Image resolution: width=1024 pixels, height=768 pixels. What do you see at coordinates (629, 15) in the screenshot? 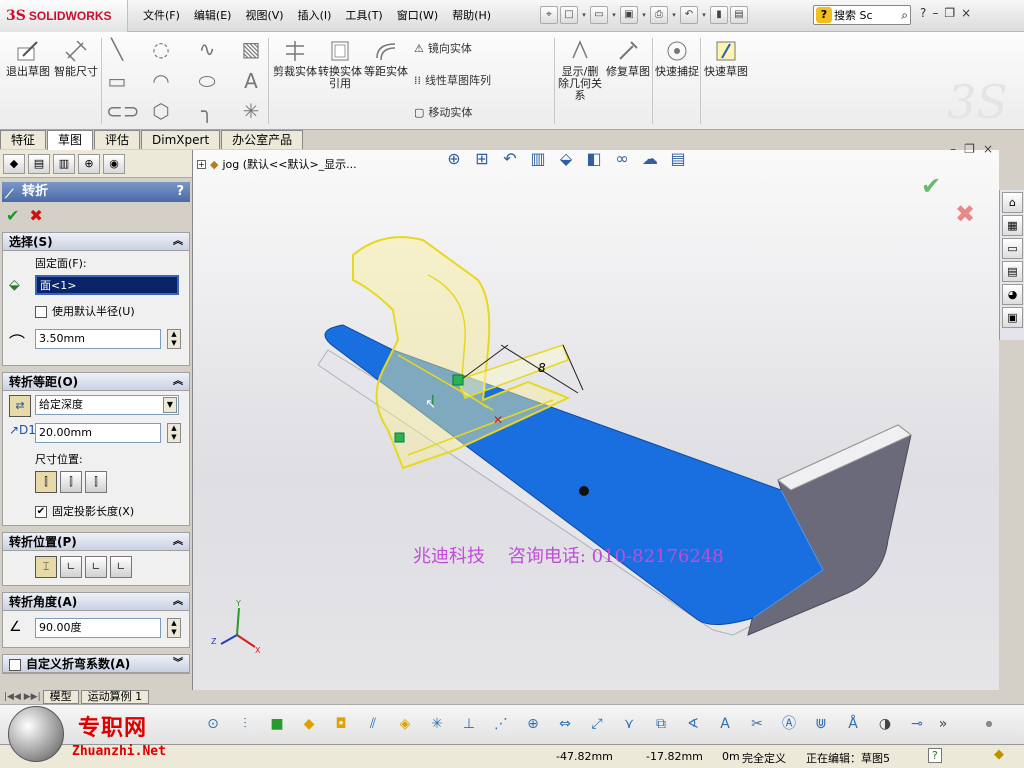
I see `save-icon: ▣` at bounding box center [629, 15].